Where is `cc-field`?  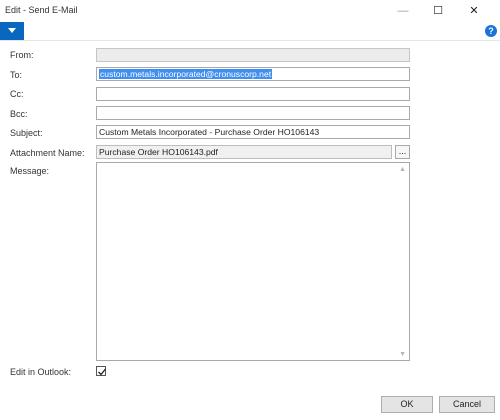 cc-field is located at coordinates (253, 94).